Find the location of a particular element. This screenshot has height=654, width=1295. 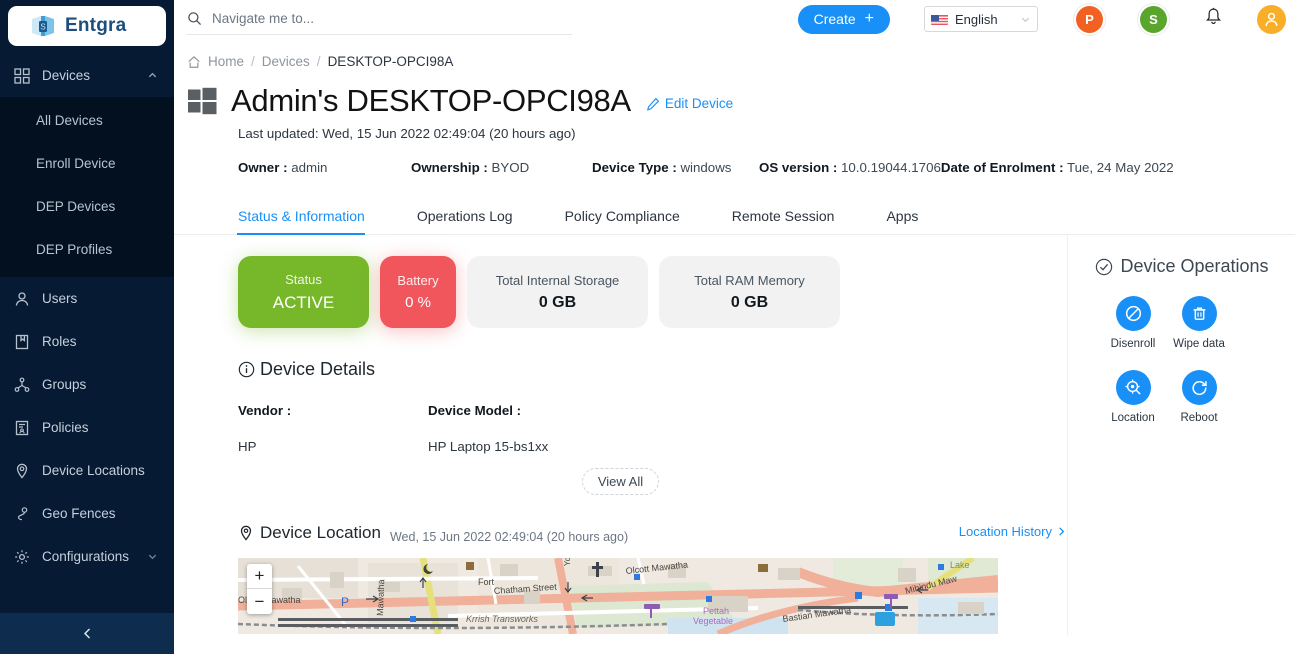

meta-owner: Owner : admin is located at coordinates (324, 167).